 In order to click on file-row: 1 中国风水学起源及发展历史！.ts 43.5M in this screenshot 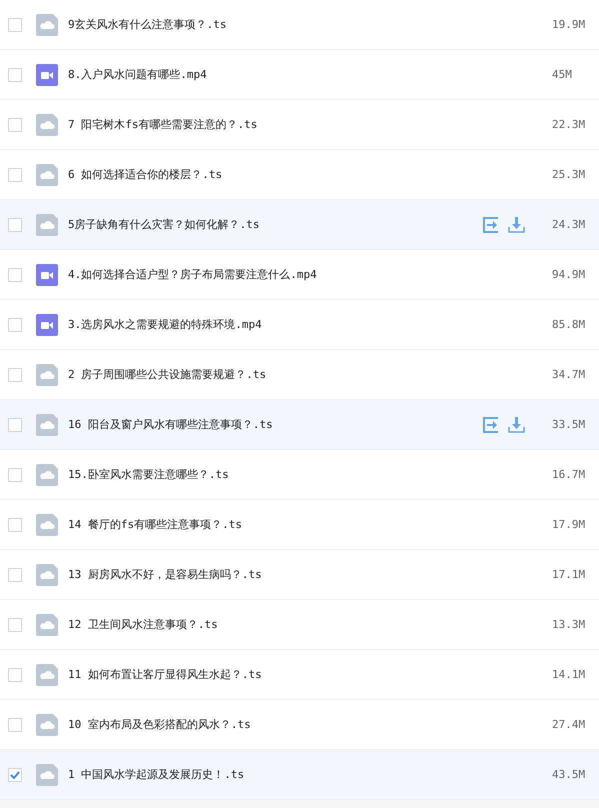, I will do `click(299, 775)`.